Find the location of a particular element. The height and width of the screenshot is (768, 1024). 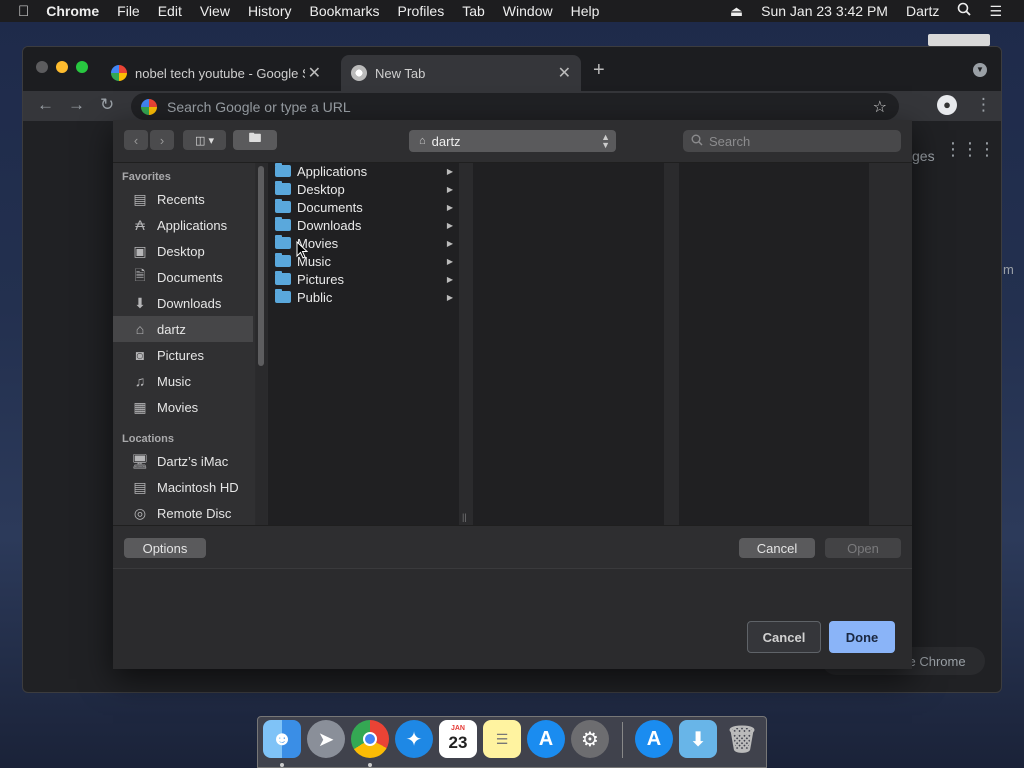

sidebar-item-label: Downloads is located at coordinates (189, 303).